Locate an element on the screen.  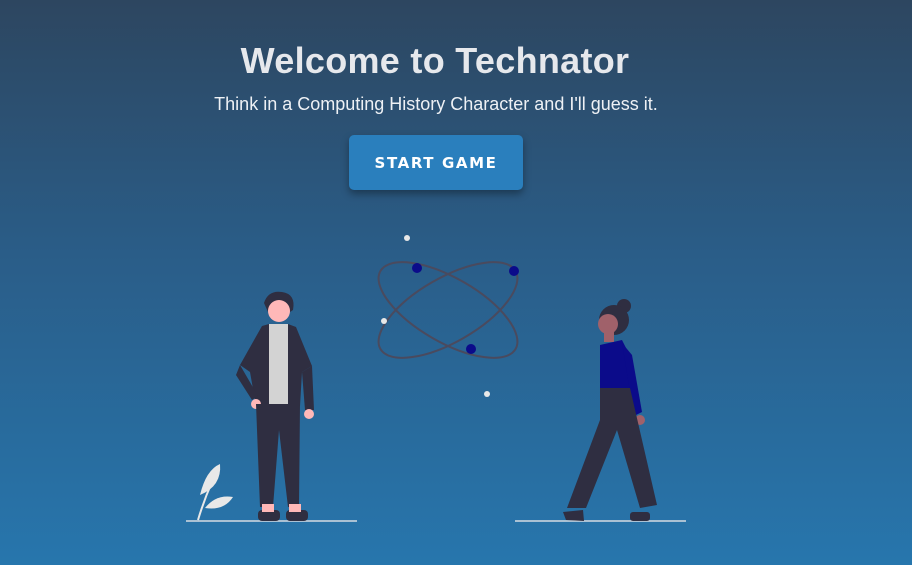
woman-figure is located at coordinates (610, 410).